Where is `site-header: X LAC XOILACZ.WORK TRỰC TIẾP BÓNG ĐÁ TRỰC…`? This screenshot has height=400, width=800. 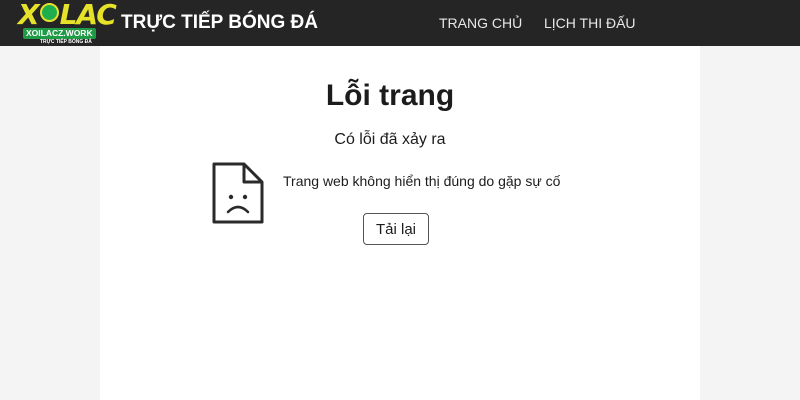
site-header: X LAC XOILACZ.WORK TRỰC TIẾP BÓNG ĐÁ TRỰC… is located at coordinates (400, 23).